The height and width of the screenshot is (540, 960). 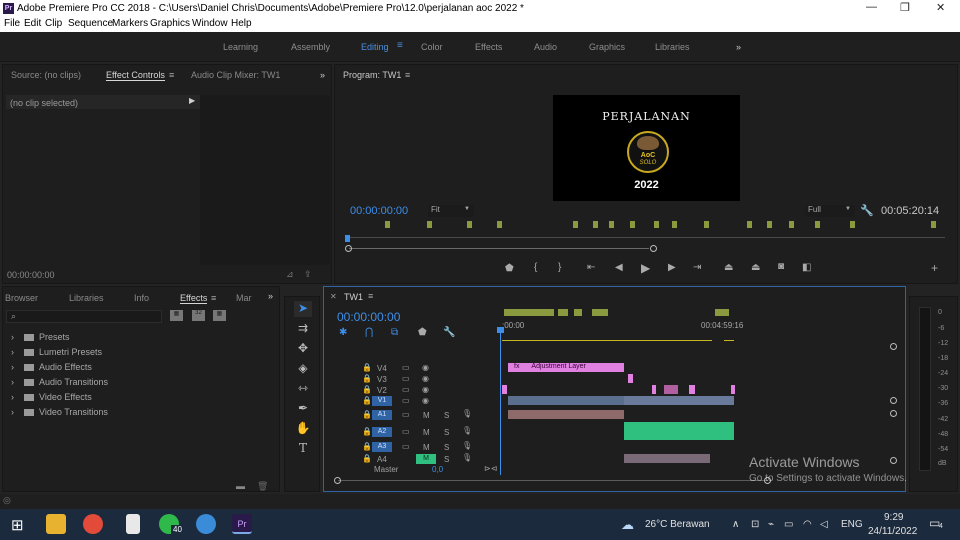 What do you see at coordinates (141, 298) in the screenshot?
I see `tab-info: Info` at bounding box center [141, 298].